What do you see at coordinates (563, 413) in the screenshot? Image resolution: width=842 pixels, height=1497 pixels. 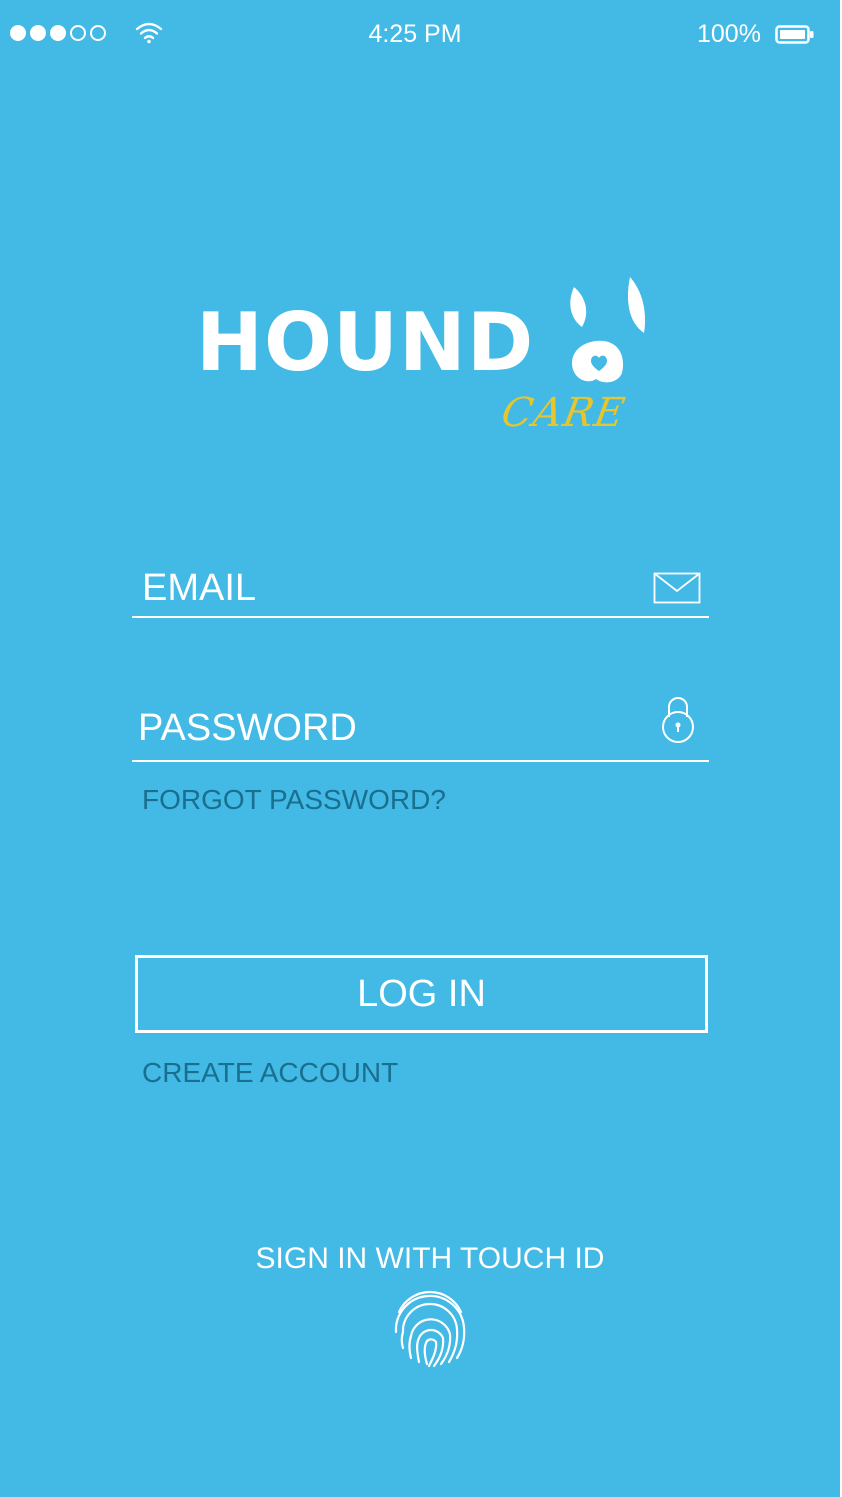 I see `logo-subtitle: CARE` at bounding box center [563, 413].